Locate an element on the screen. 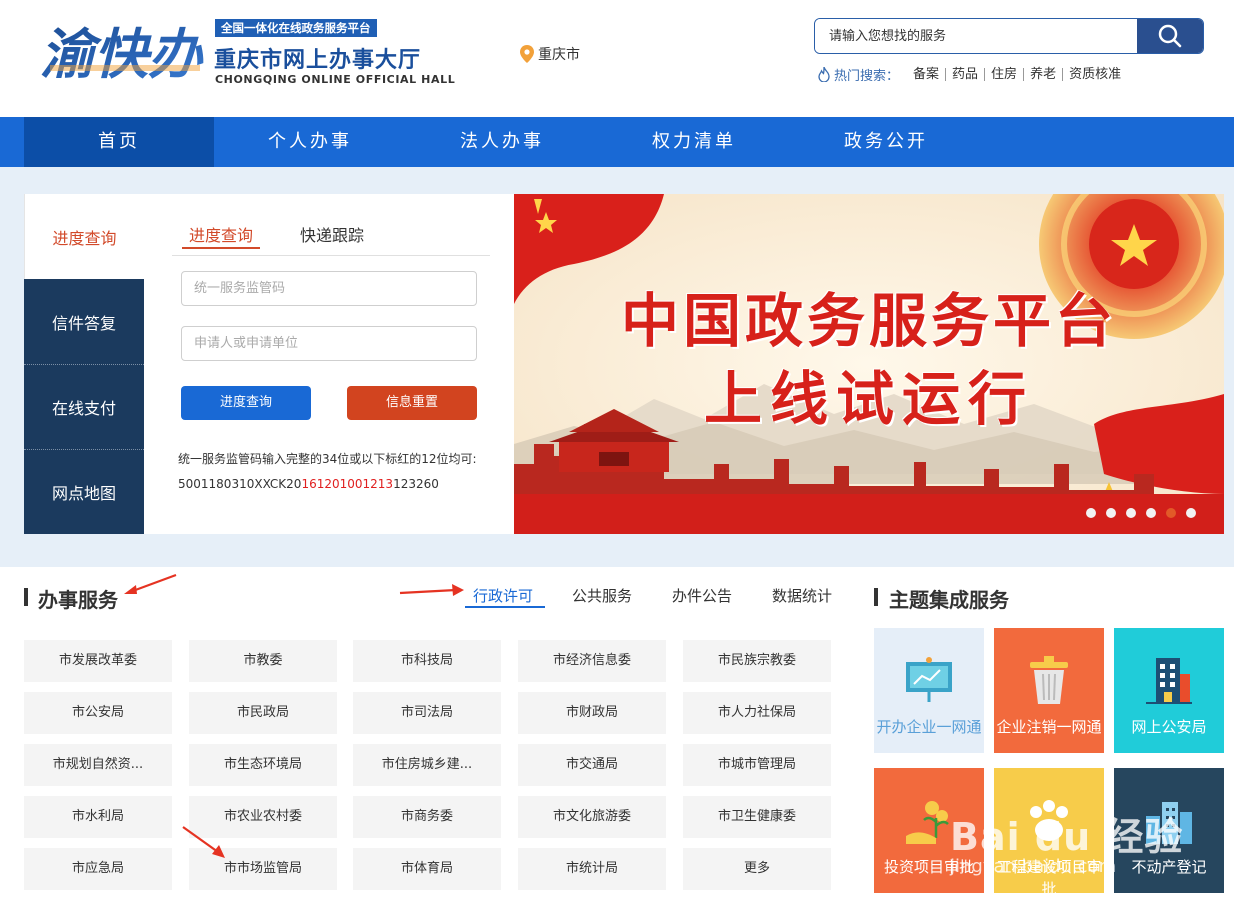  department-button: 市卫生健康委 is located at coordinates (757, 817).